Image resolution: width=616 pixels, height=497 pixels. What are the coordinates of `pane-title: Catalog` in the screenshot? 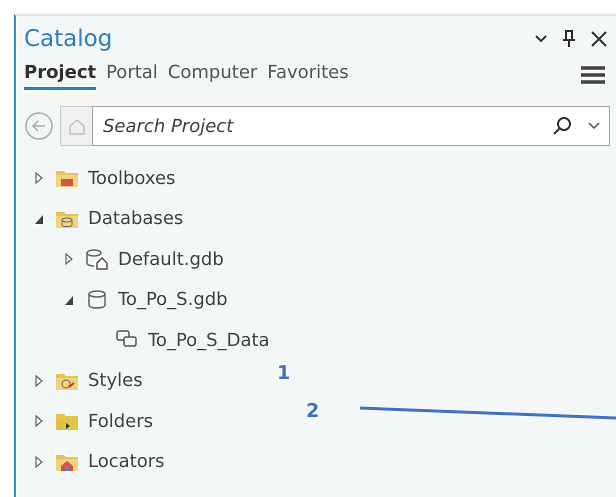 It's located at (68, 39).